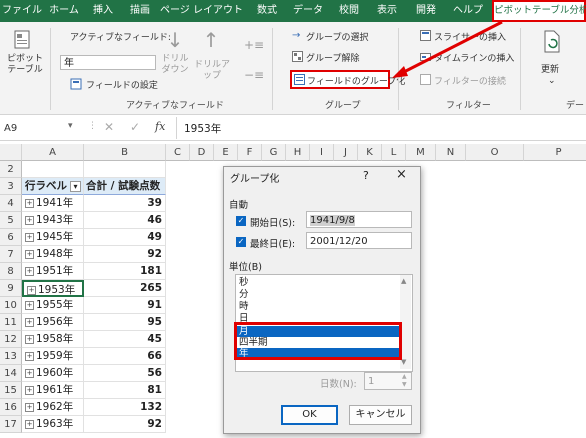  I want to click on row-header: 11, so click(11, 322).